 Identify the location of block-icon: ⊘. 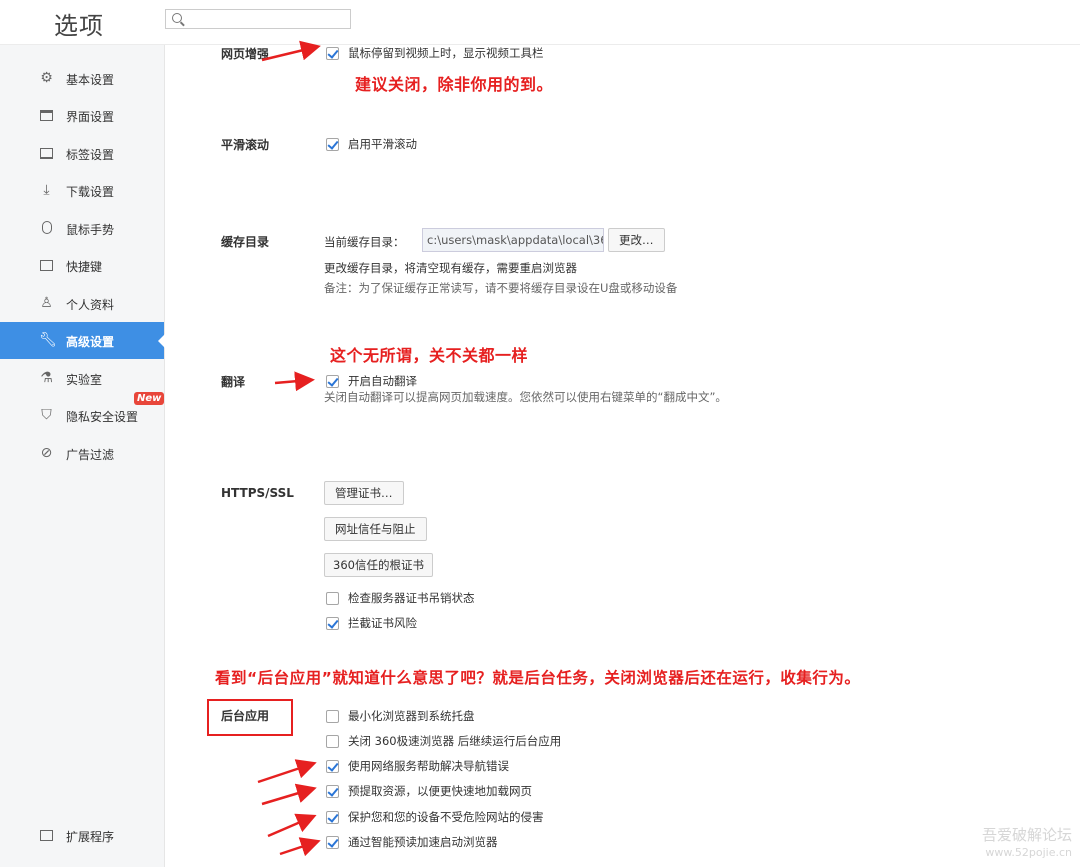
(46, 453).